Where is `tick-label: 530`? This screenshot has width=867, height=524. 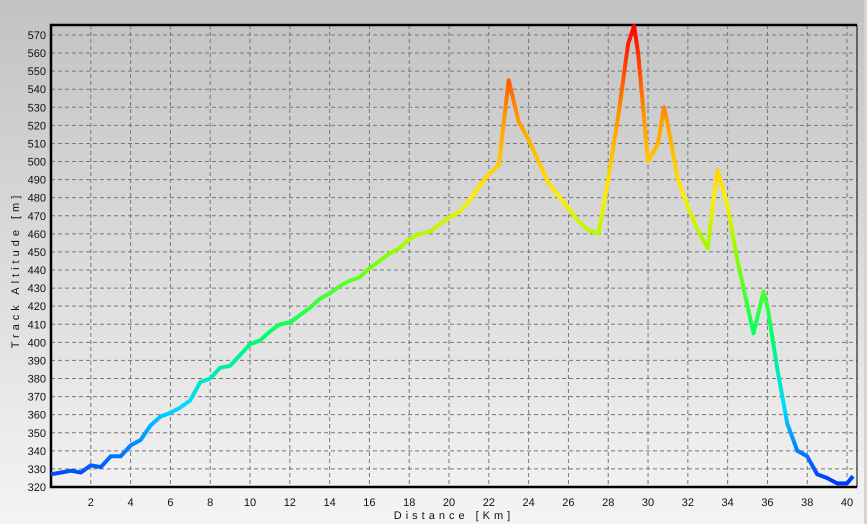 tick-label: 530 is located at coordinates (37, 108).